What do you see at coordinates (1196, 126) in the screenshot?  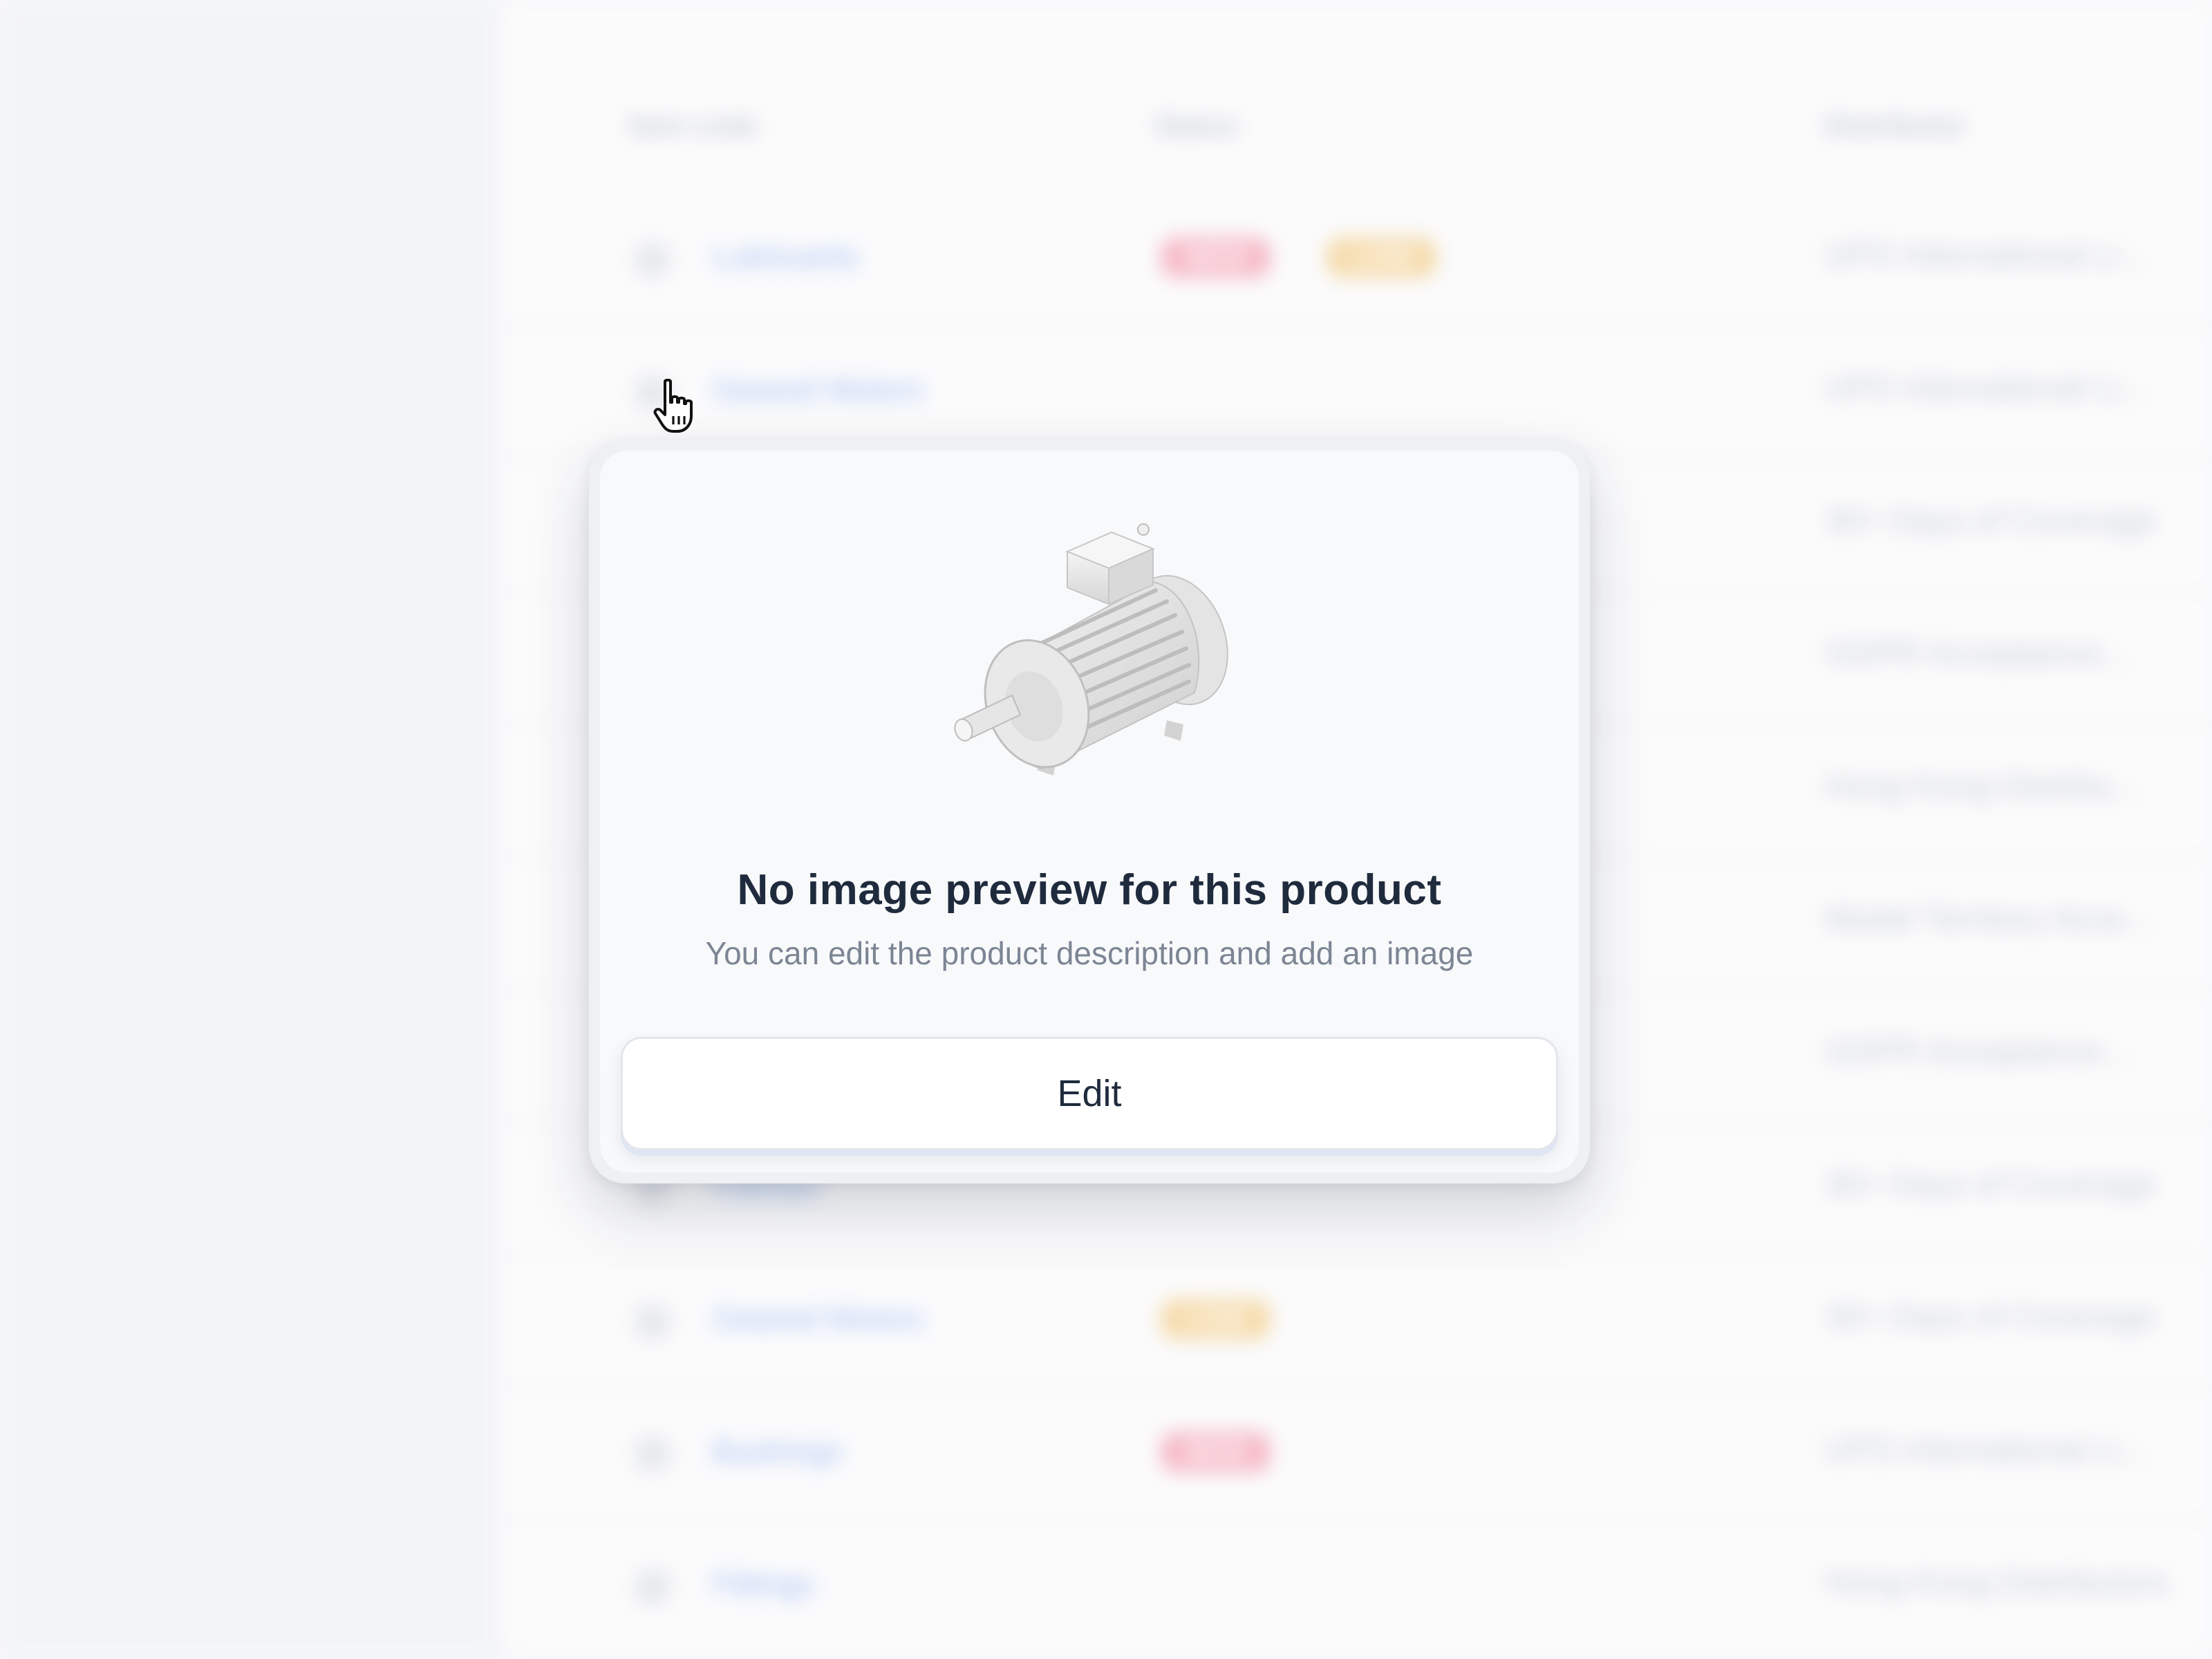 I see `column-header-status: Status` at bounding box center [1196, 126].